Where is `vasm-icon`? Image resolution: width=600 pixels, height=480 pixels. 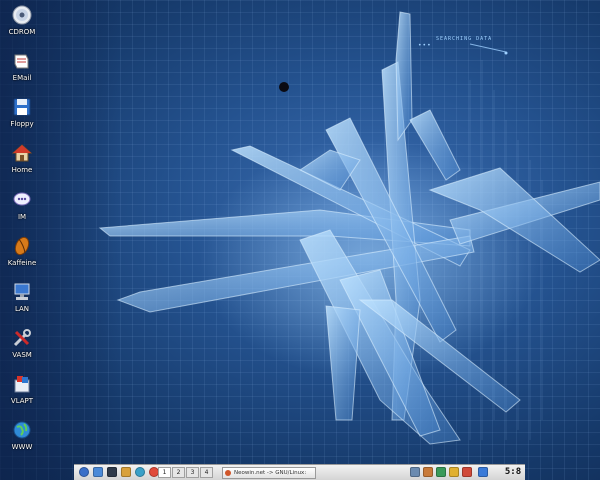
vasm-icon is located at coordinates (22, 338).